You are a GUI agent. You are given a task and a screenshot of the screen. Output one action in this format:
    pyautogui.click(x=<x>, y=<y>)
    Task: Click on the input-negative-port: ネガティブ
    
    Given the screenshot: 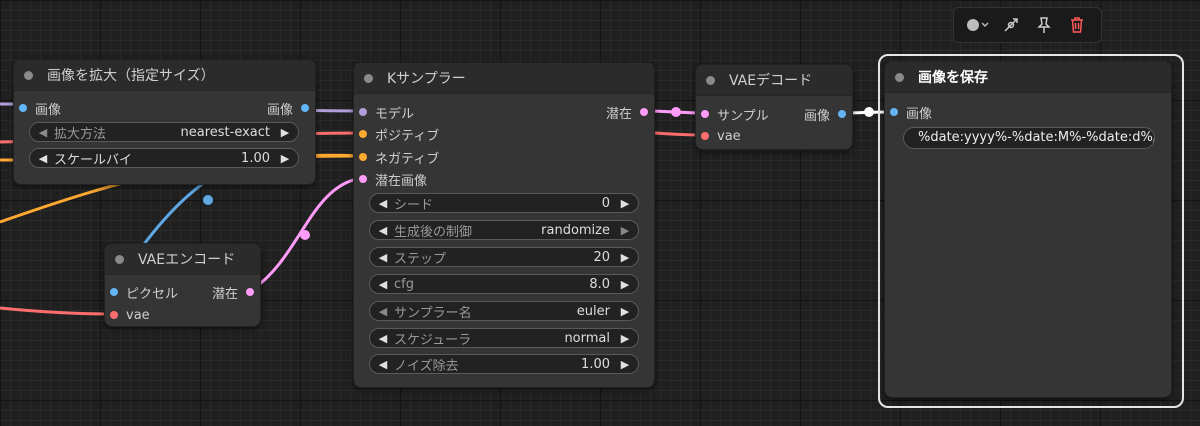 What is the action you would take?
    pyautogui.click(x=399, y=157)
    